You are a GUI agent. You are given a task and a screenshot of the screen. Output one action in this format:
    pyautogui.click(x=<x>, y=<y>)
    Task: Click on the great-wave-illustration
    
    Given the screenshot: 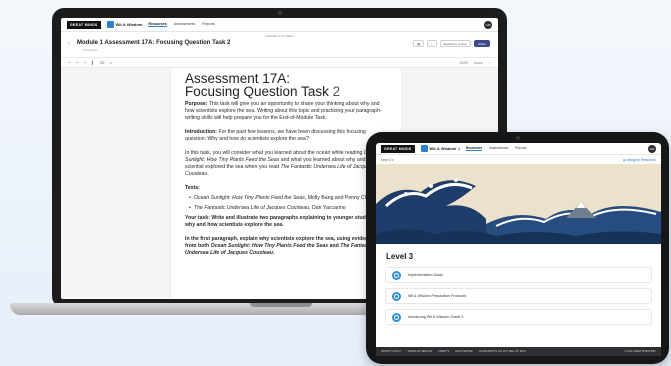 What is the action you would take?
    pyautogui.click(x=518, y=204)
    